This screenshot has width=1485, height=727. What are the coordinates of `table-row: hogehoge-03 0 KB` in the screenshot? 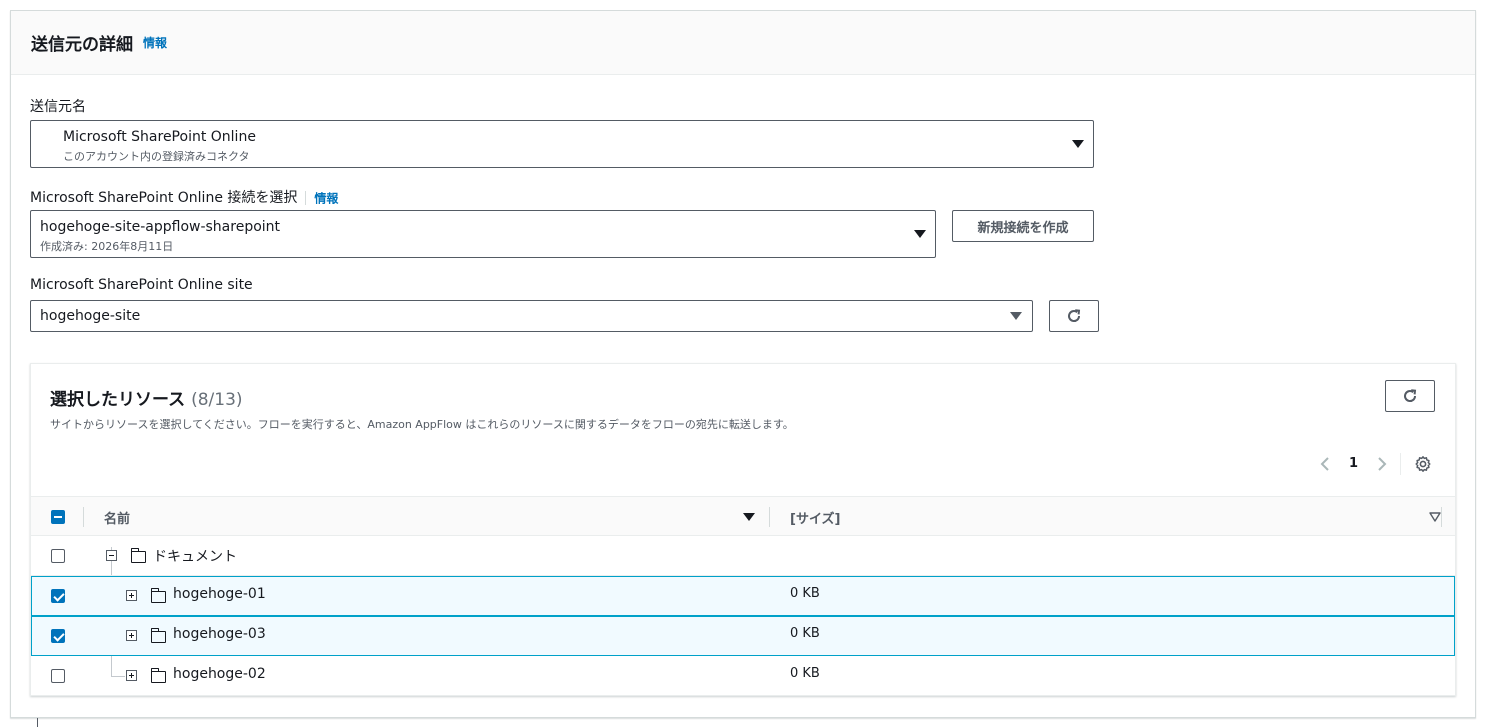 It's located at (743, 636).